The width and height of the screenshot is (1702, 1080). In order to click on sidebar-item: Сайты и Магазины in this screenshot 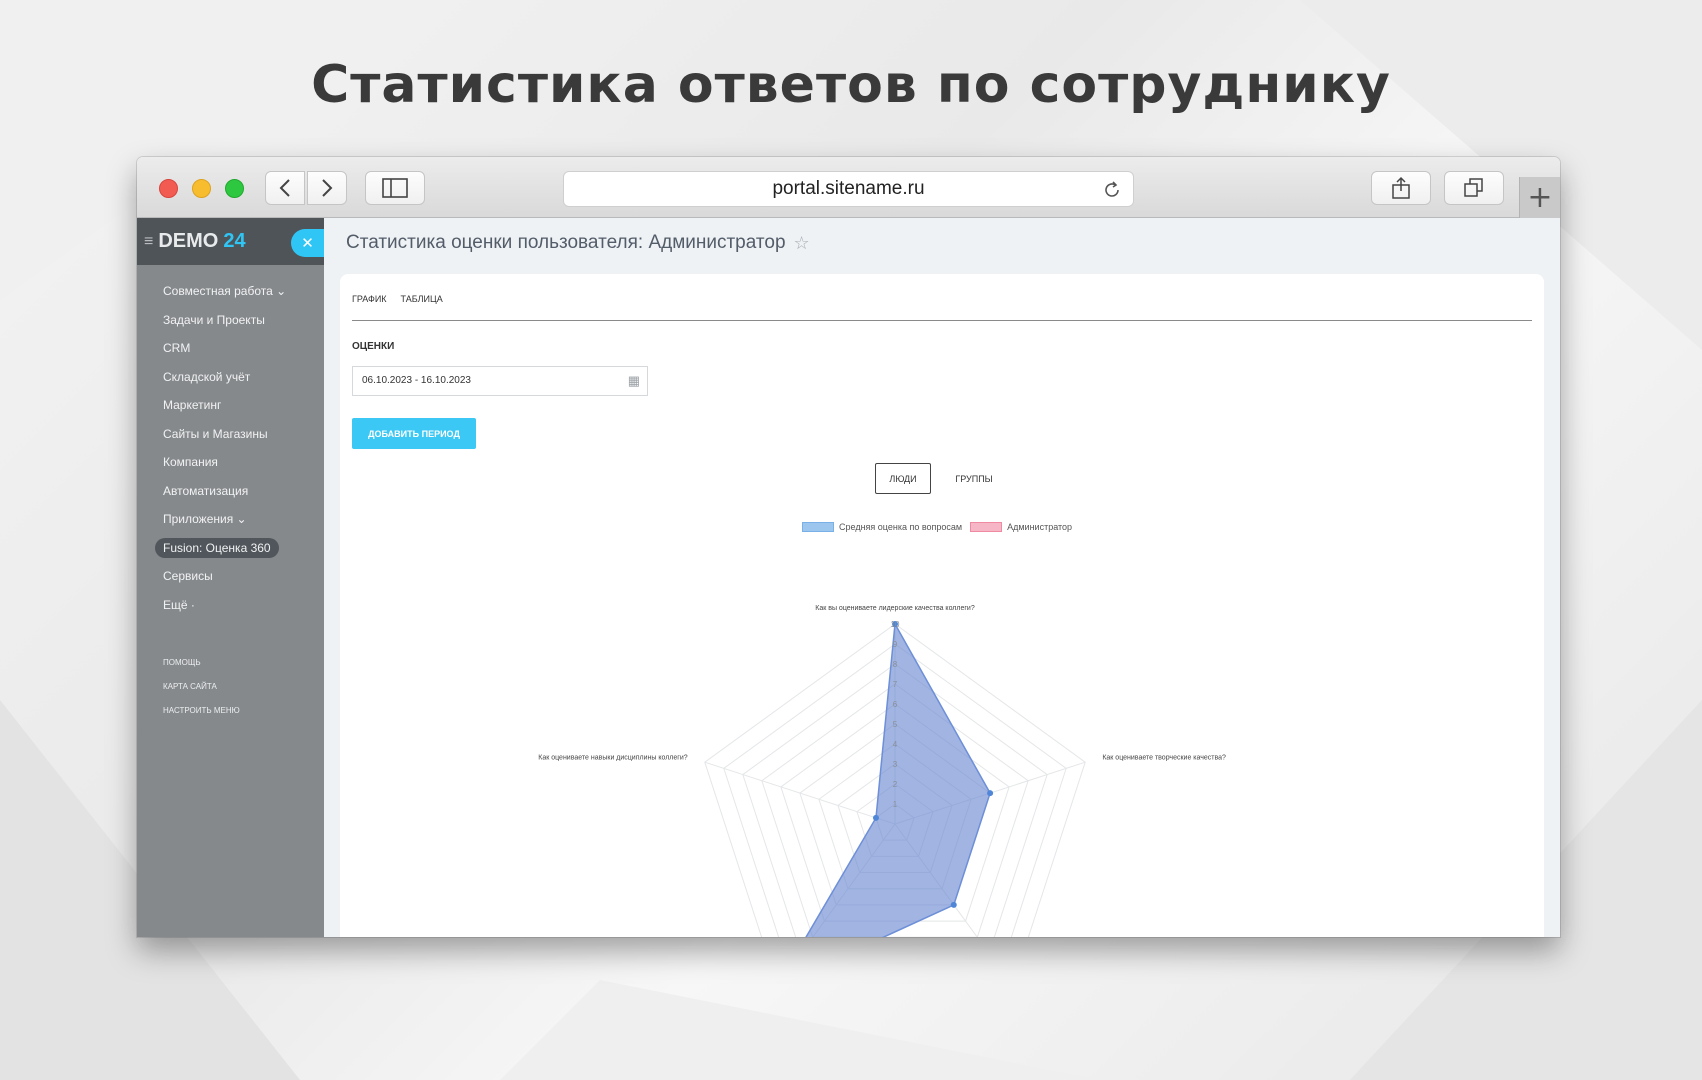, I will do `click(230, 434)`.